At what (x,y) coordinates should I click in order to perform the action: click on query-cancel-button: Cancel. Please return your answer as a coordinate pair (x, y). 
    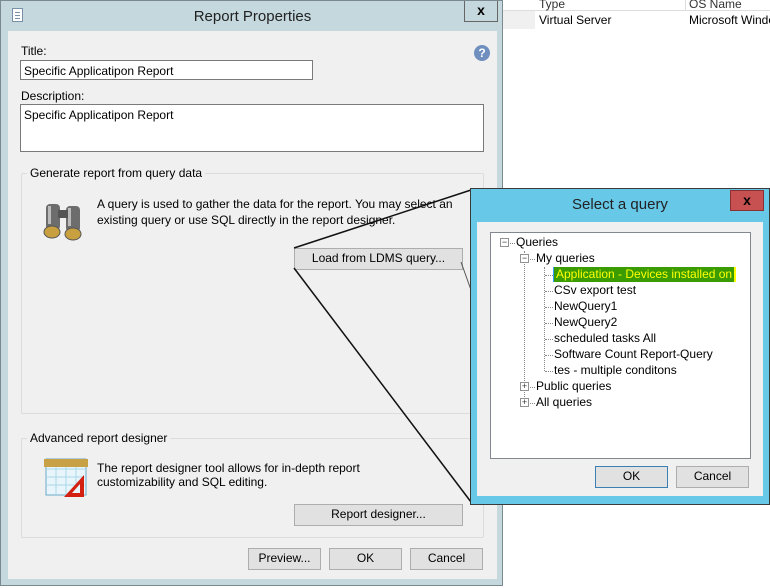
    Looking at the image, I should click on (712, 477).